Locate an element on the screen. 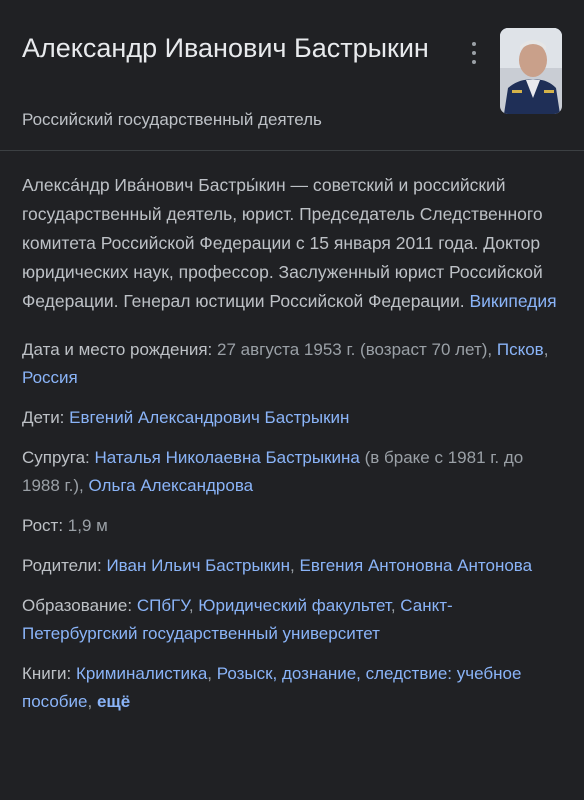 Image resolution: width=584 pixels, height=800 pixels. portrait-image is located at coordinates (531, 71).